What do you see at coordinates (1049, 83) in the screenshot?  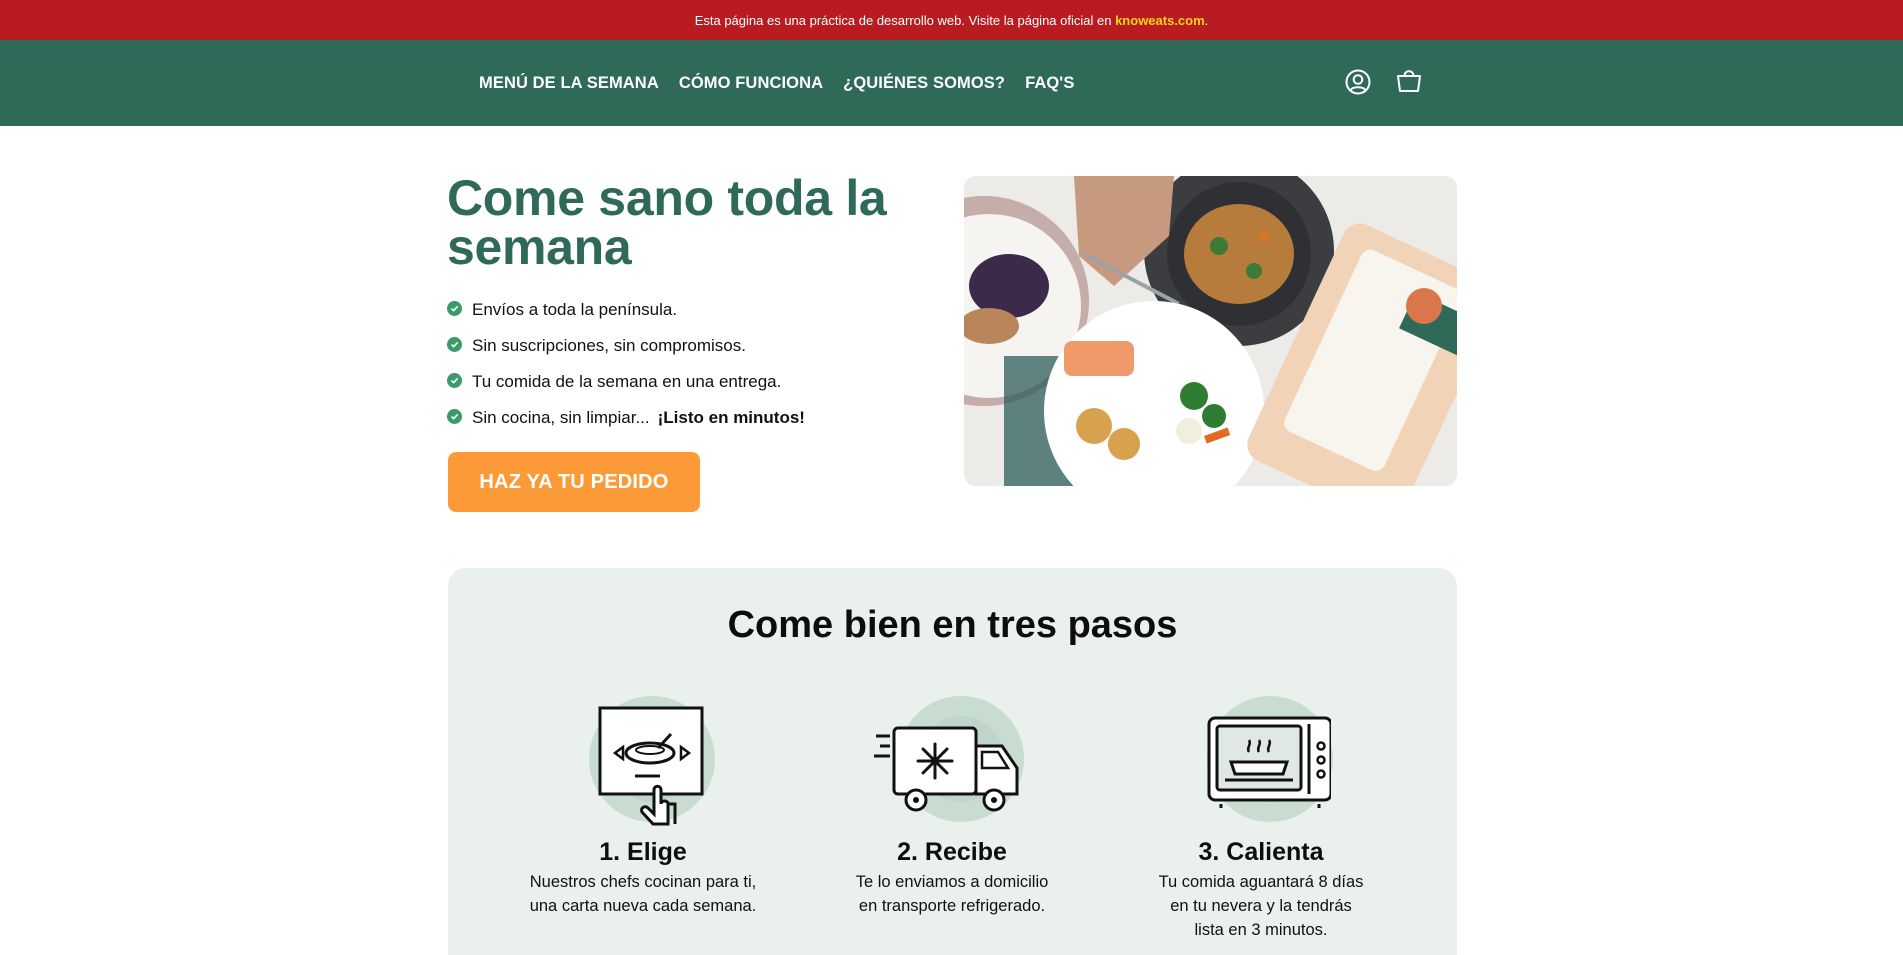 I see `nav-link-faq: FAQ'S` at bounding box center [1049, 83].